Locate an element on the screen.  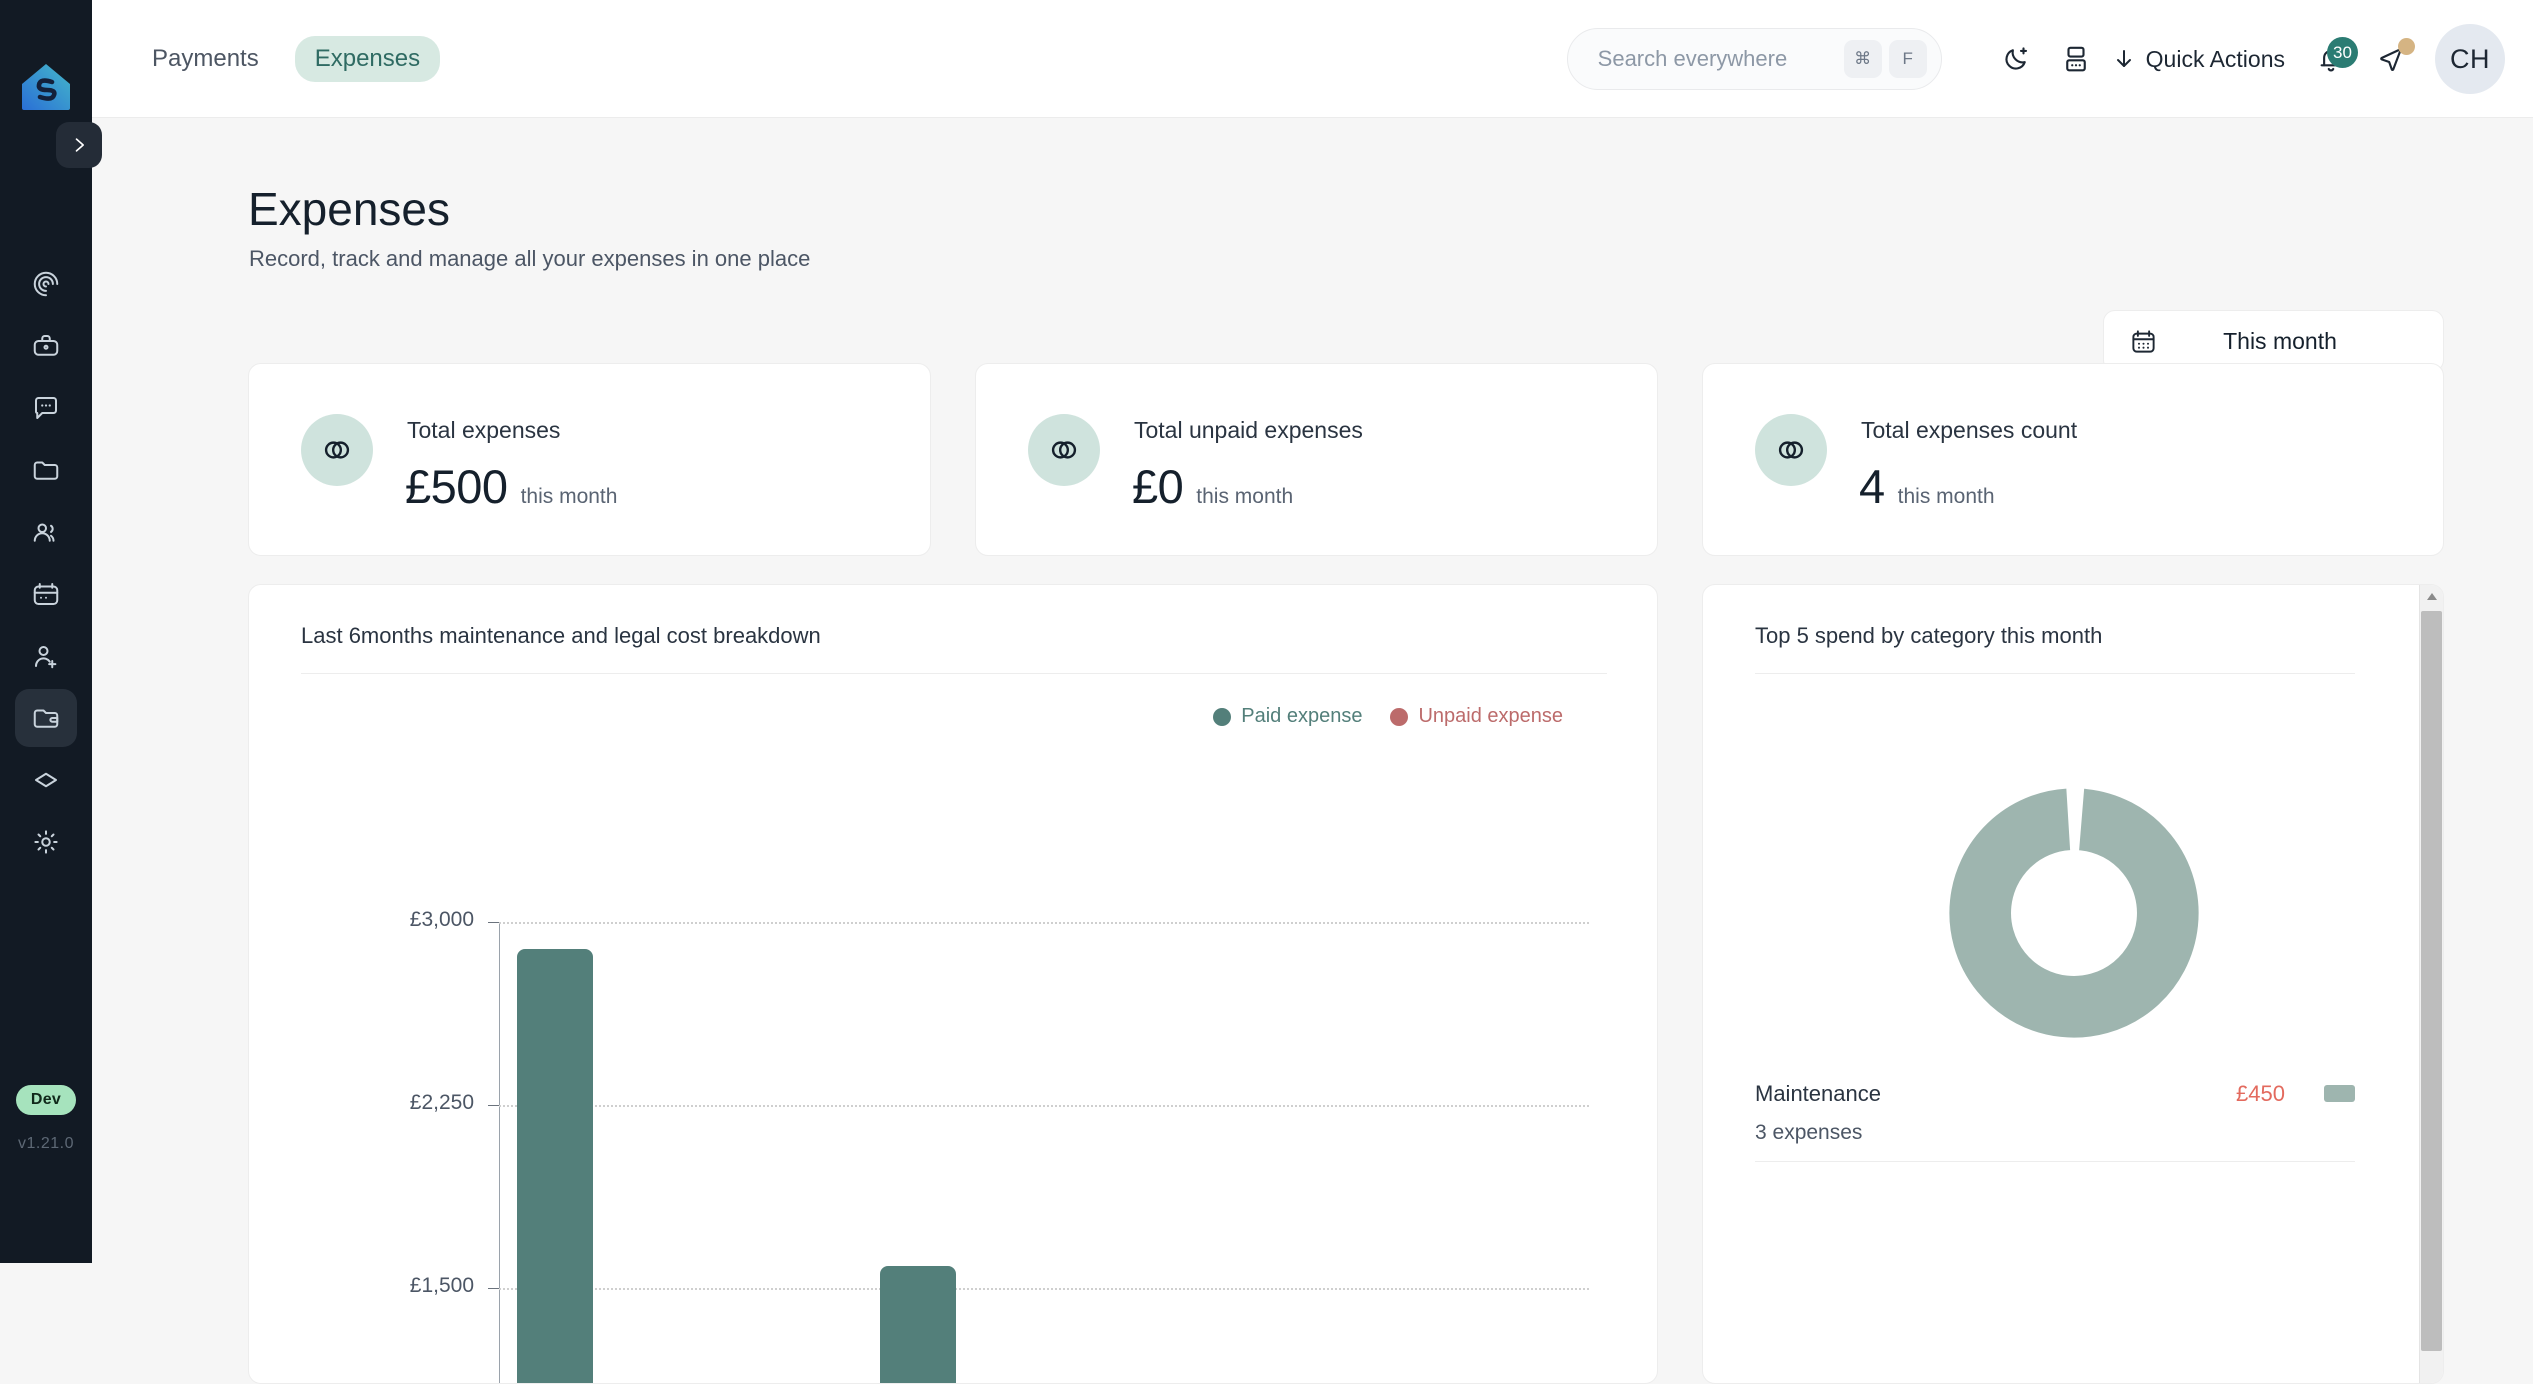
stat-value-row: £0 this month is located at coordinates (1212, 486).